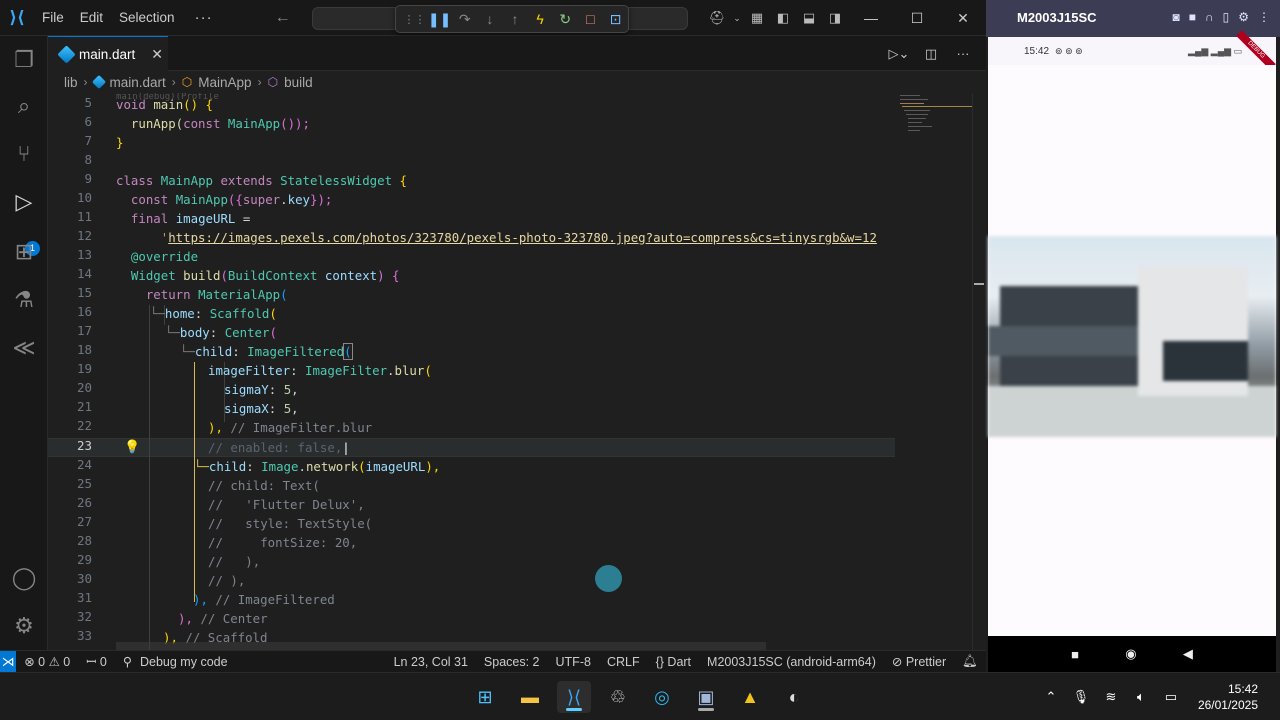  I want to click on toggle-panel-icon: ⬓, so click(809, 18).